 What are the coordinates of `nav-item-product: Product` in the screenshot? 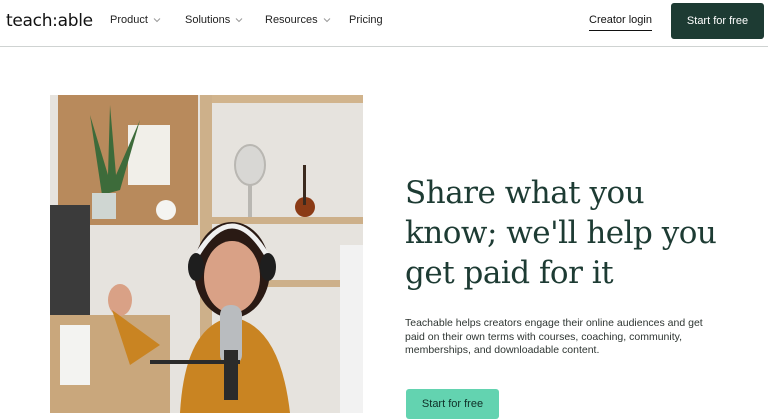 It's located at (135, 20).